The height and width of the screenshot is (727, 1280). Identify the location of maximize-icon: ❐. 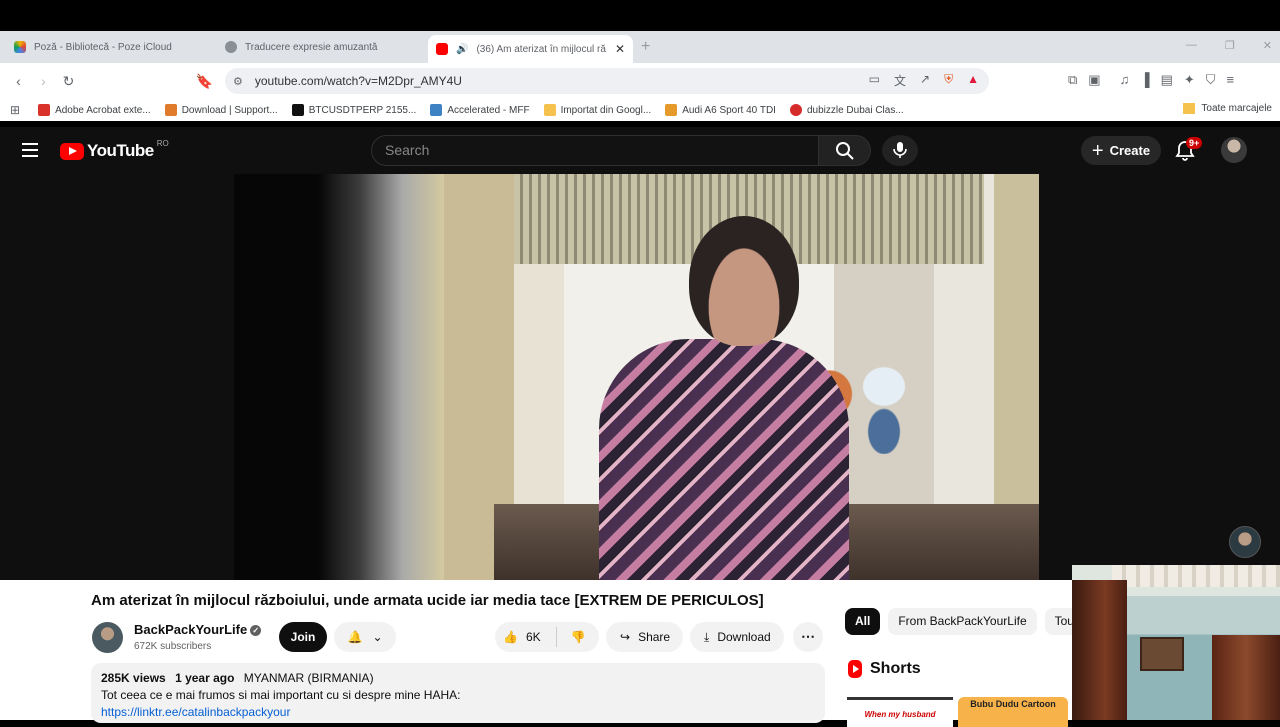
(1230, 45).